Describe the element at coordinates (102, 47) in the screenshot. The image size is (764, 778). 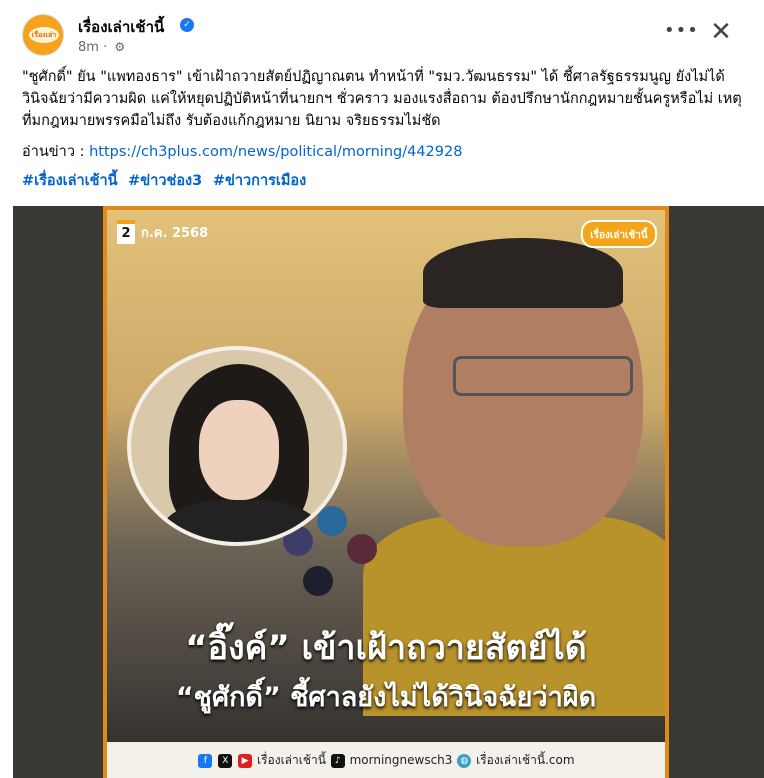
I see `post-meta: 8m · ⚙` at that location.